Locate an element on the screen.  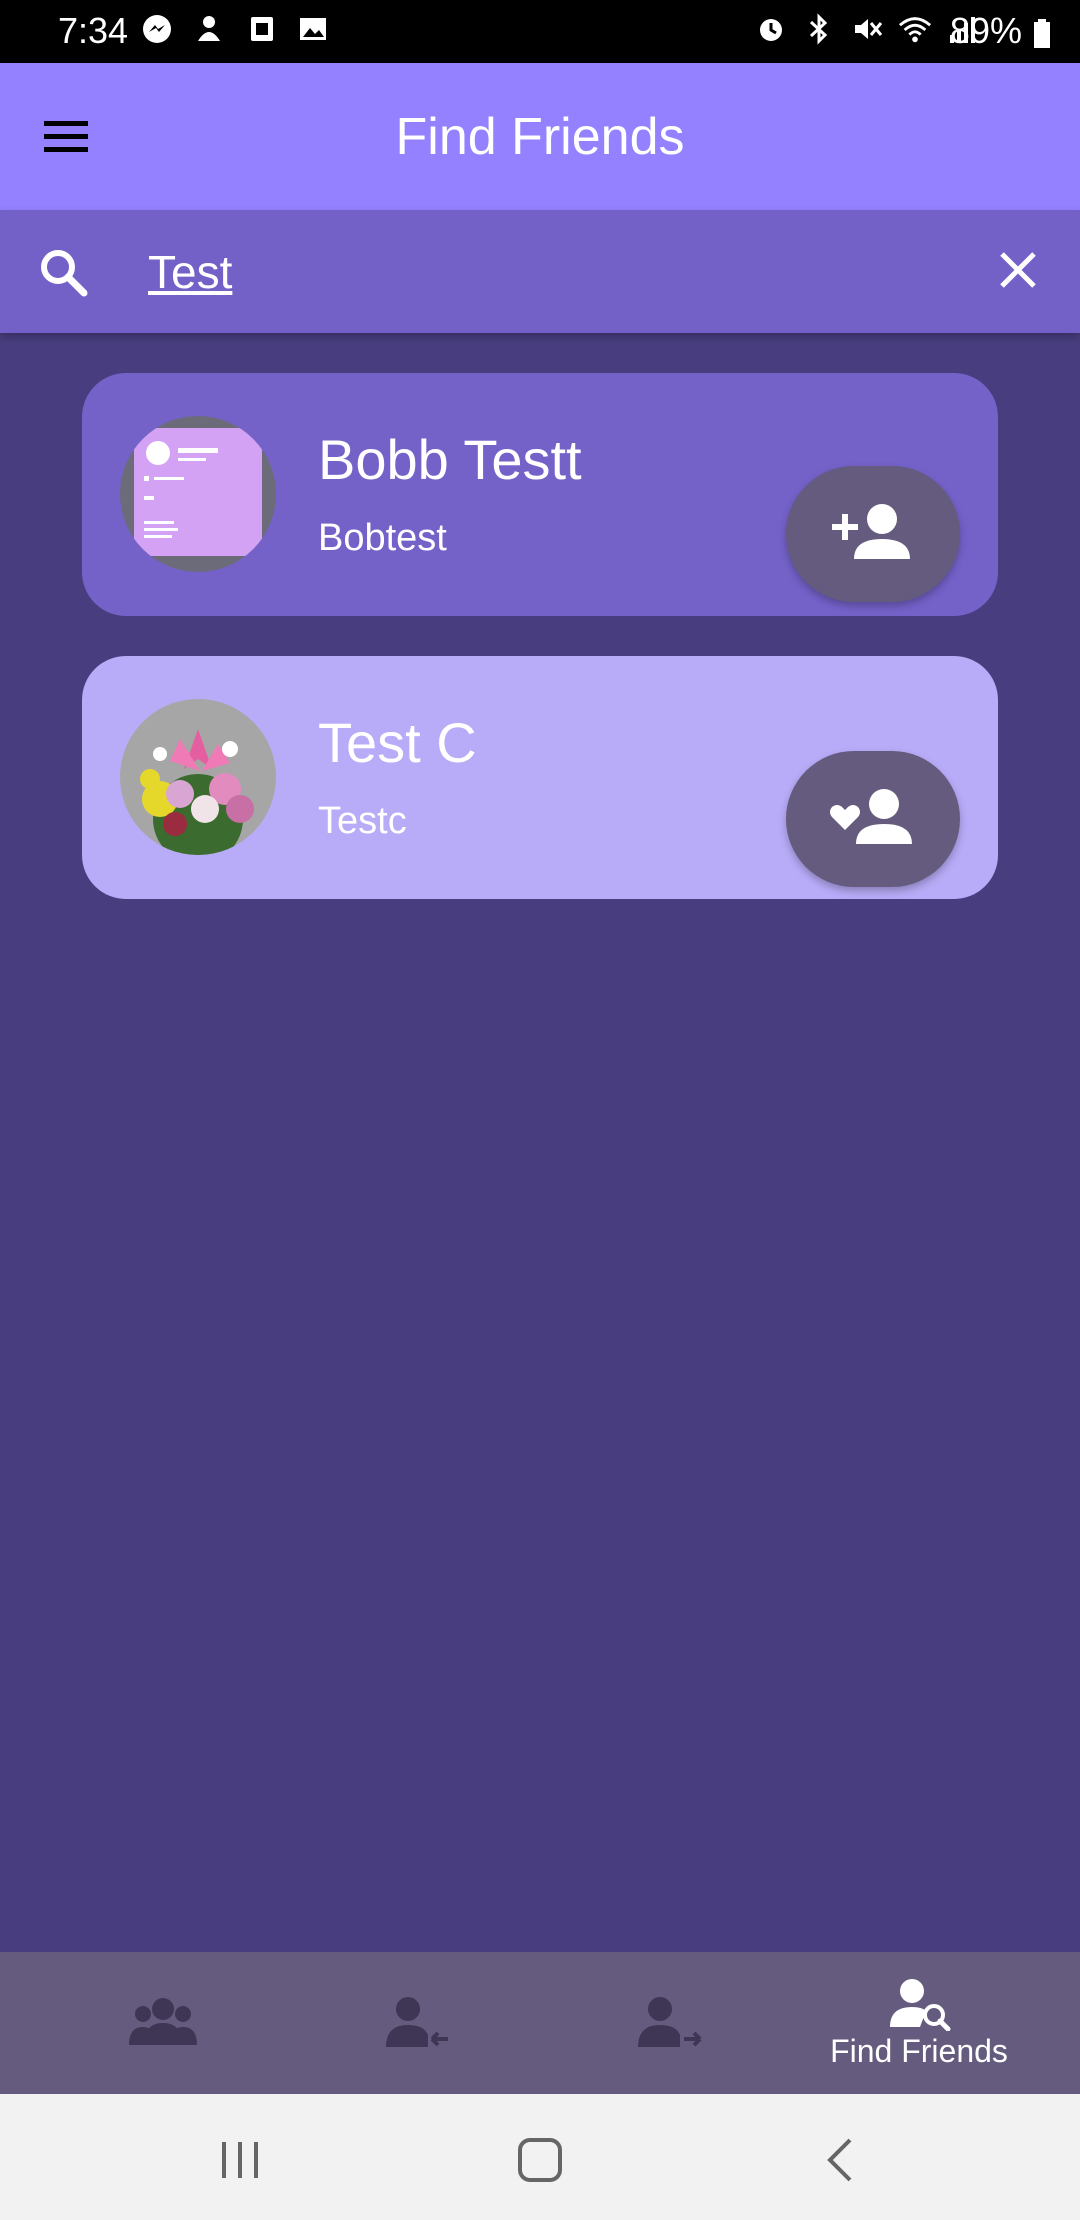
add-friend-icon is located at coordinates (871, 531).